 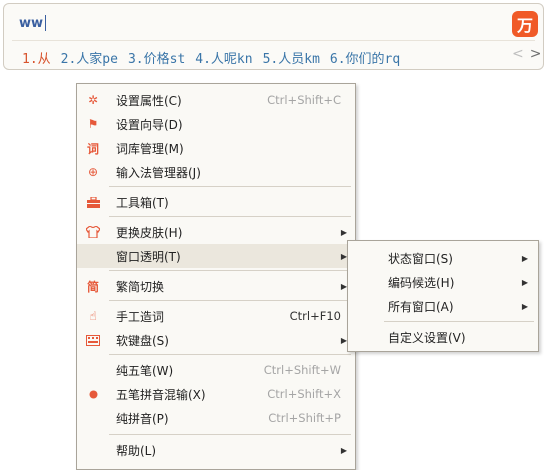 What do you see at coordinates (304, 100) in the screenshot?
I see `menu-item-shortcut: Ctrl+Shift+C` at bounding box center [304, 100].